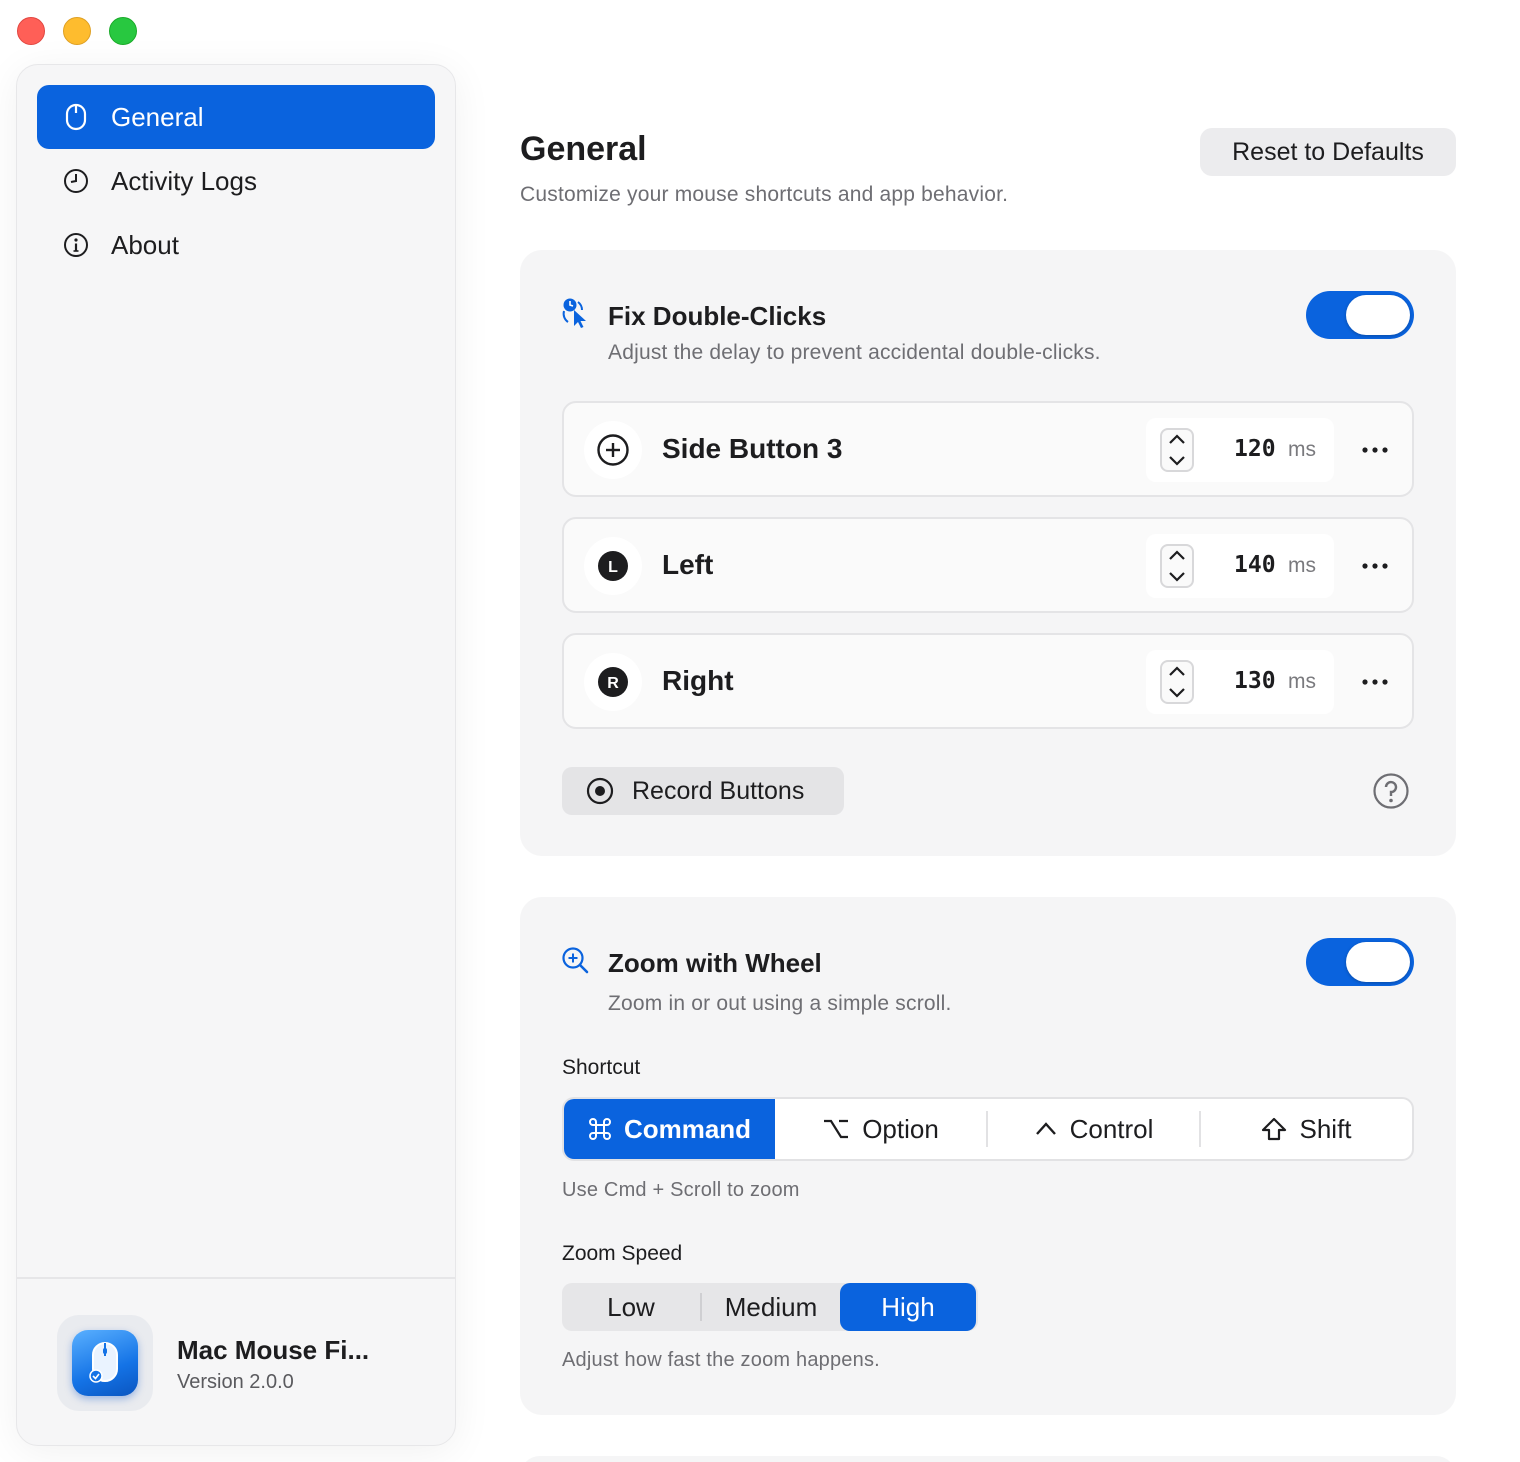 The width and height of the screenshot is (1520, 1462). I want to click on zoom-speed-segmented-control: Low Medium High, so click(770, 1307).